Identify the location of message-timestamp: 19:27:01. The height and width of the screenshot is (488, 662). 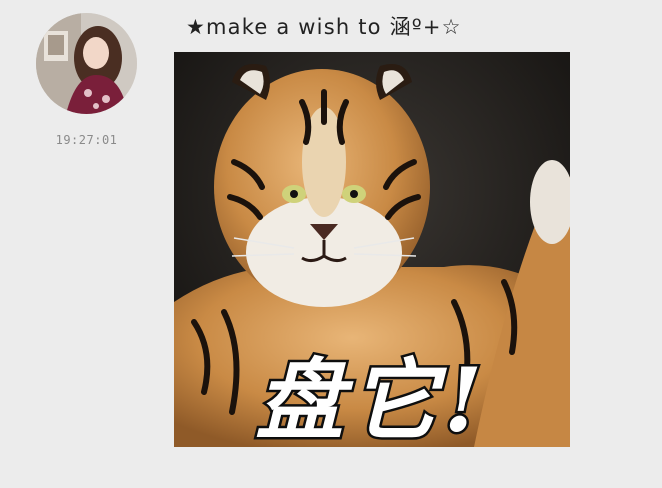
(86, 140).